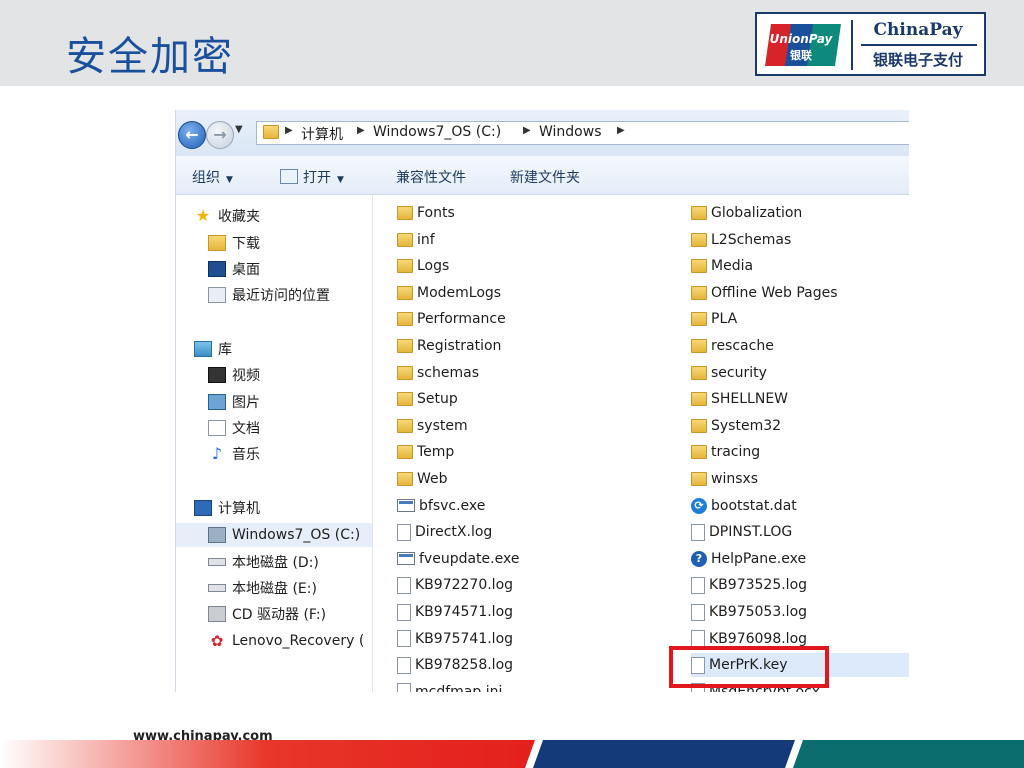  Describe the element at coordinates (749, 612) in the screenshot. I see `file-item: KB975053.log` at that location.